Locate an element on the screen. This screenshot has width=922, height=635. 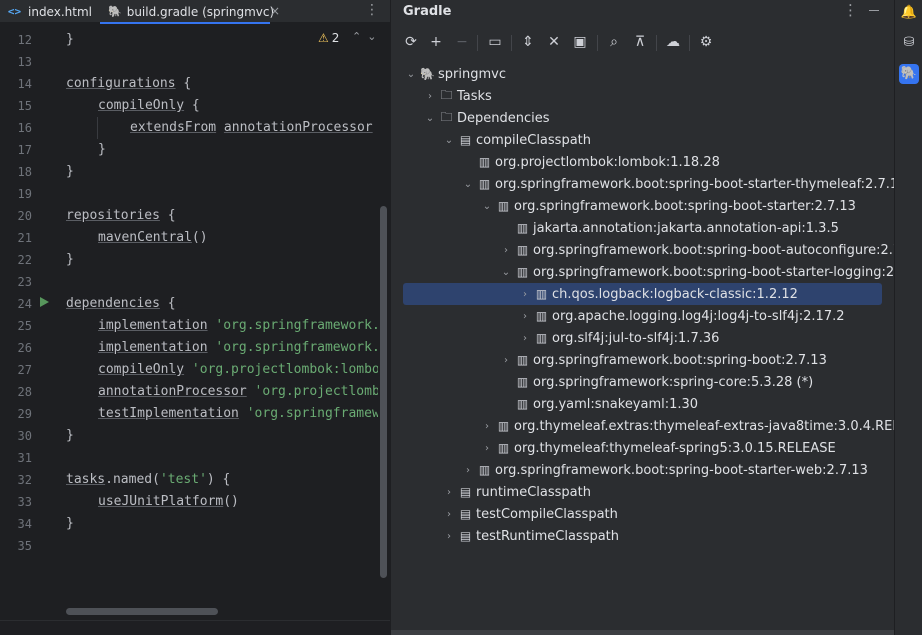
toggle-offline-icon: ⊼ is located at coordinates (640, 42).